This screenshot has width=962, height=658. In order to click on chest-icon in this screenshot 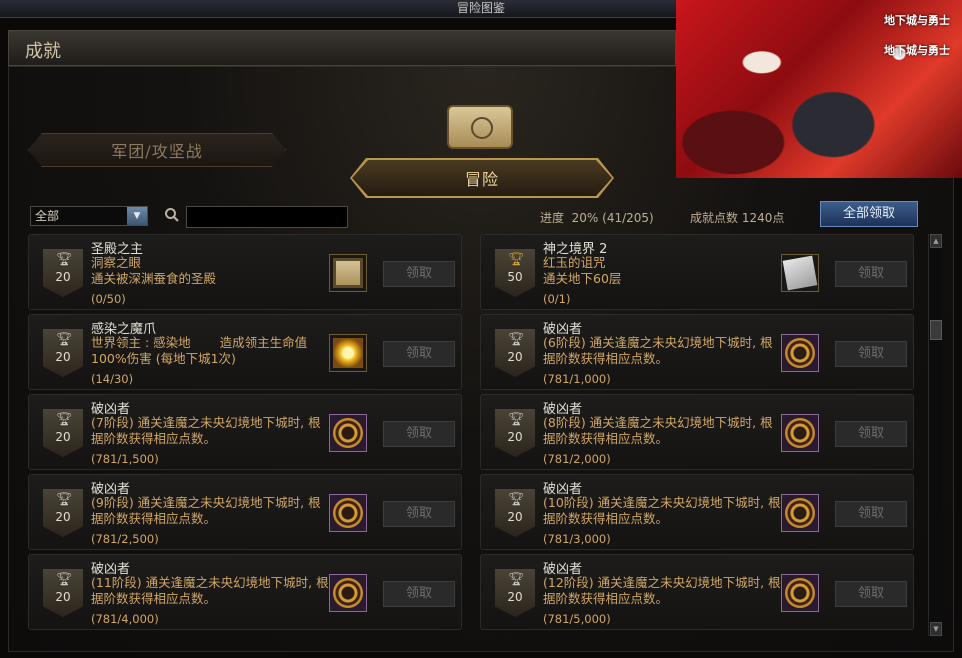, I will do `click(348, 273)`.